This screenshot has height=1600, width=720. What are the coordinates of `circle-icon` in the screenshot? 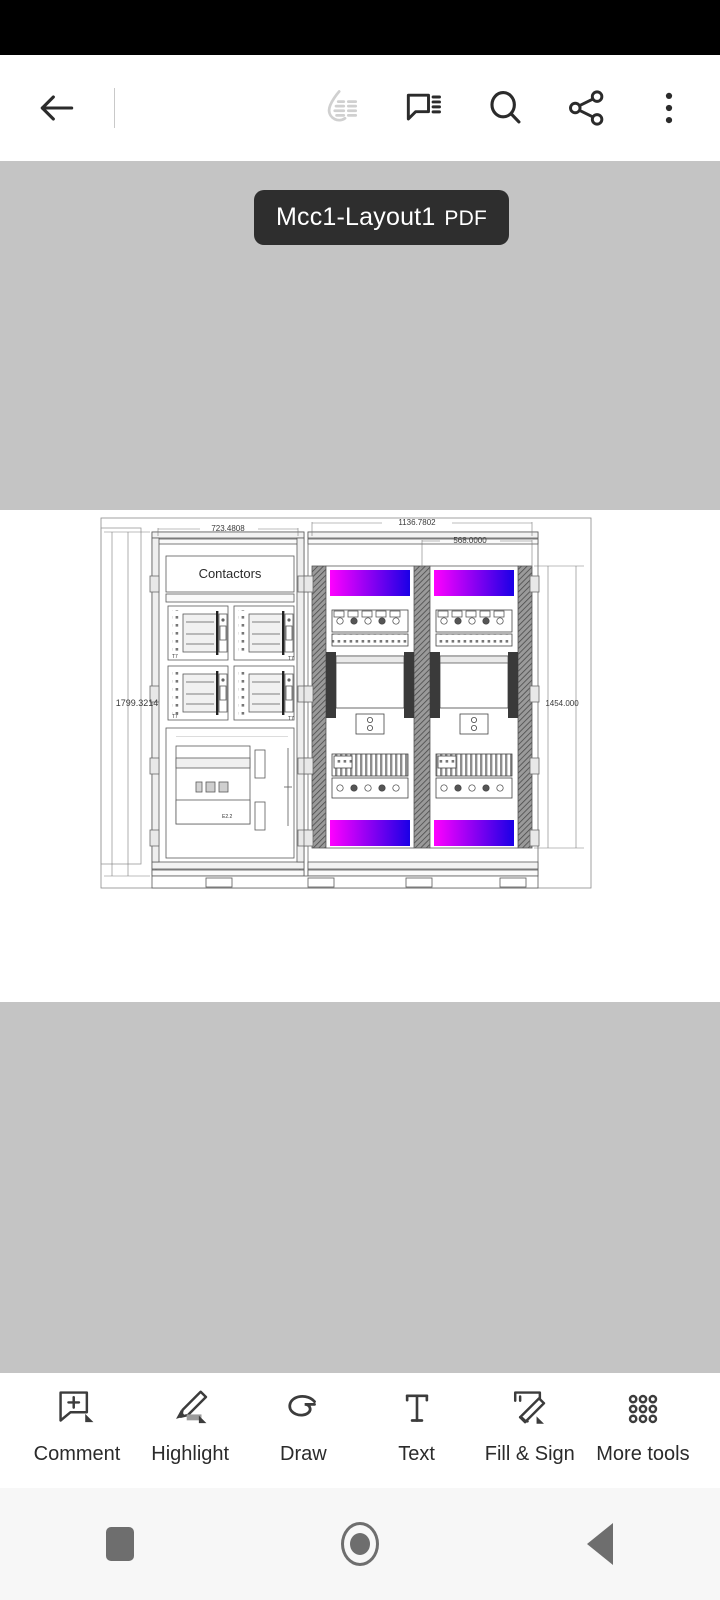 It's located at (360, 1544).